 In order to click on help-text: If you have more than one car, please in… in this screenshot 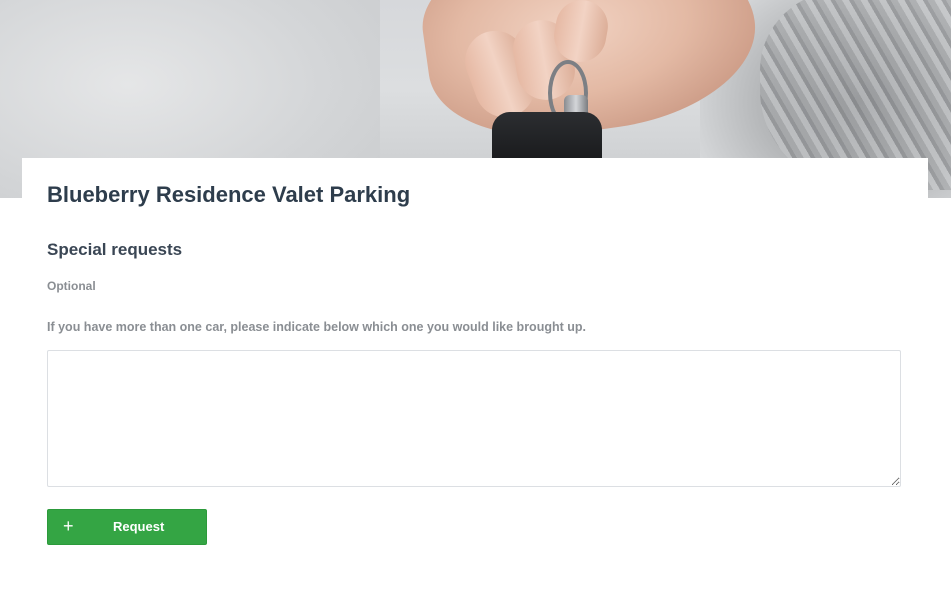, I will do `click(316, 327)`.